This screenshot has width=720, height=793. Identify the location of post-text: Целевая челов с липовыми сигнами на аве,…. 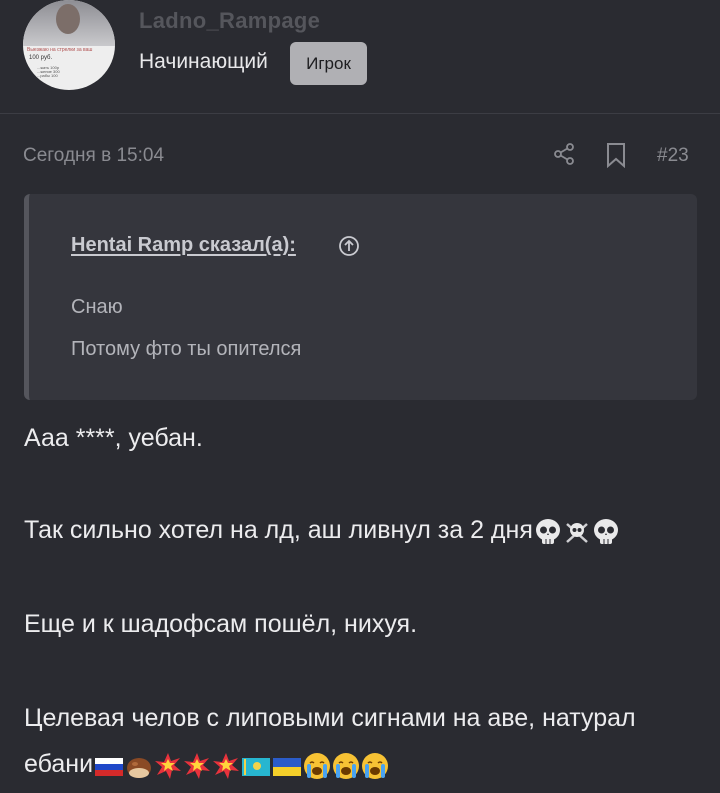
(330, 718).